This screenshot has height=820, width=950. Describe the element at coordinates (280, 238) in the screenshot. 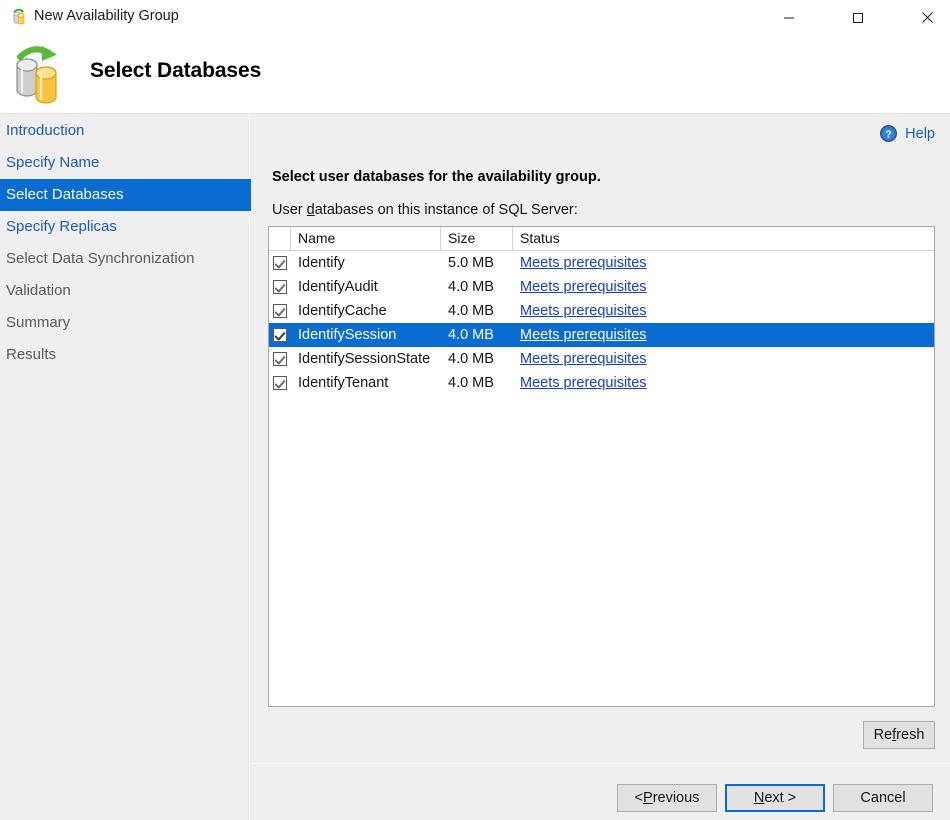

I see `column-header-checkbox` at that location.